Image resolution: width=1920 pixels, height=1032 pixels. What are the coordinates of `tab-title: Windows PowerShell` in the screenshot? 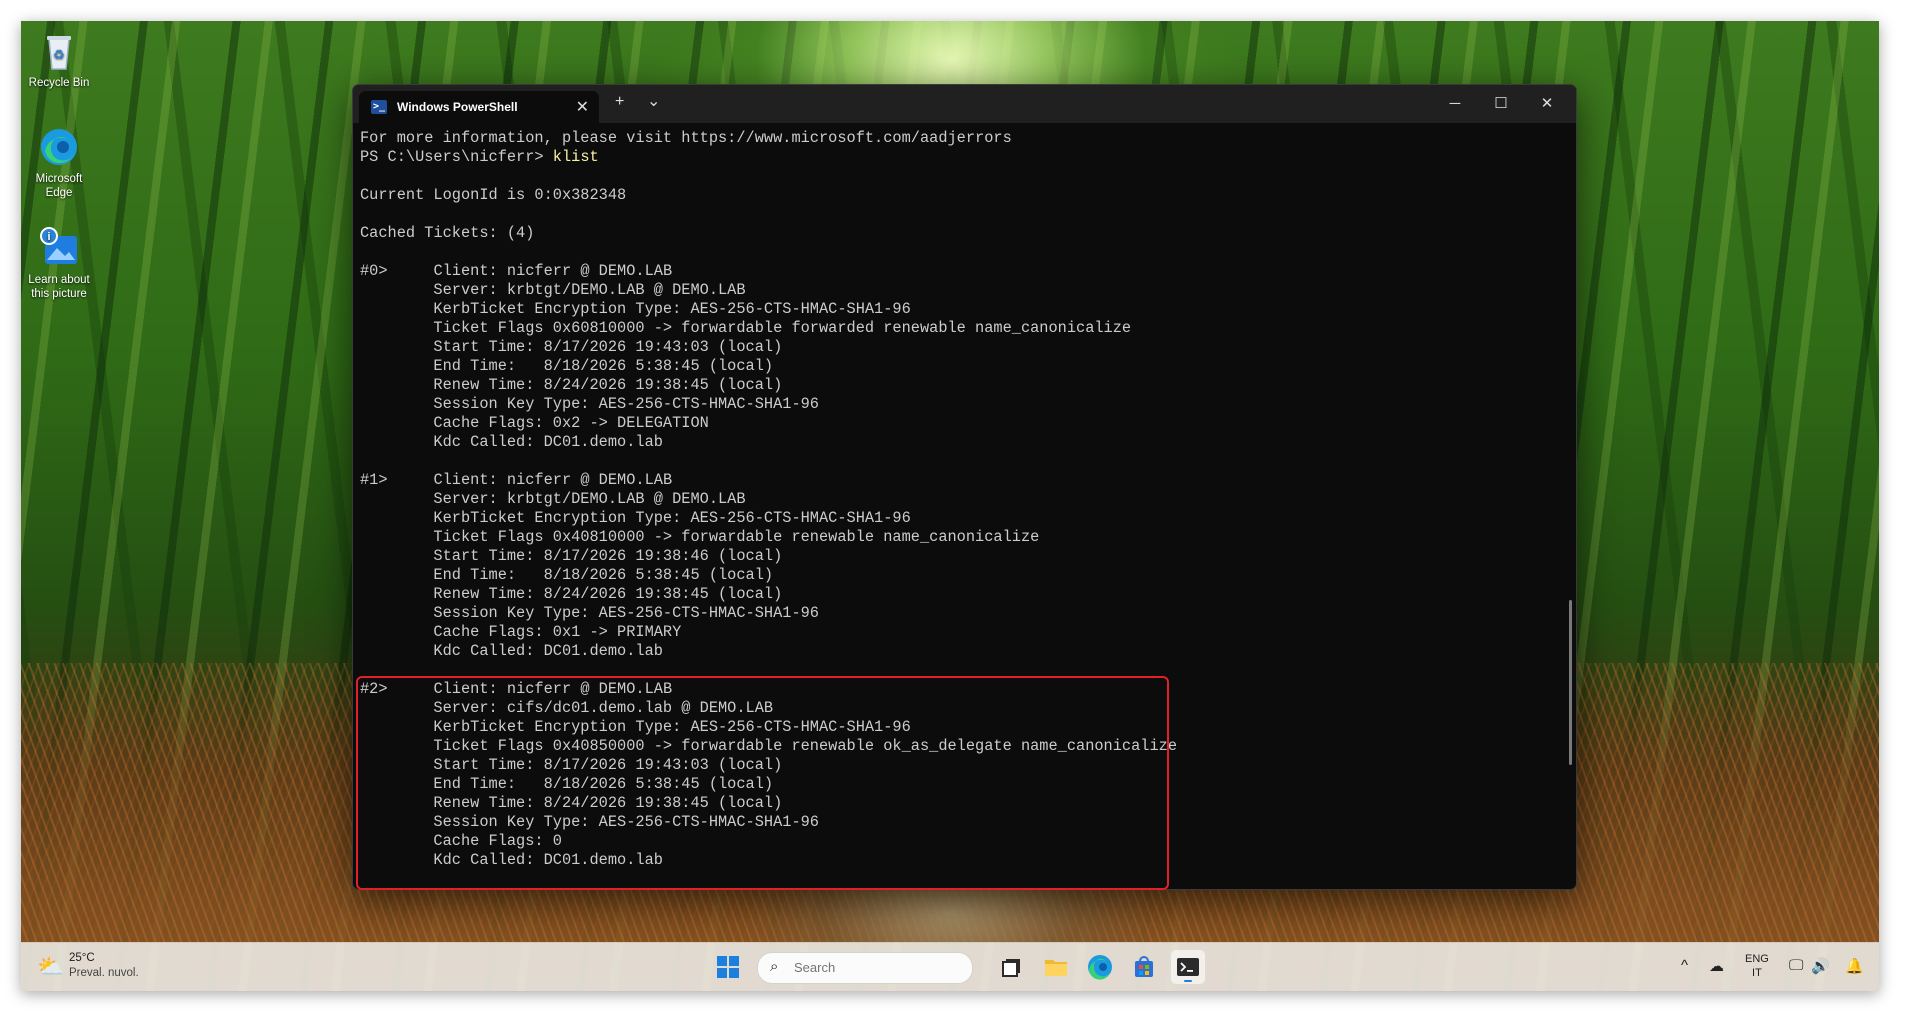 It's located at (457, 107).